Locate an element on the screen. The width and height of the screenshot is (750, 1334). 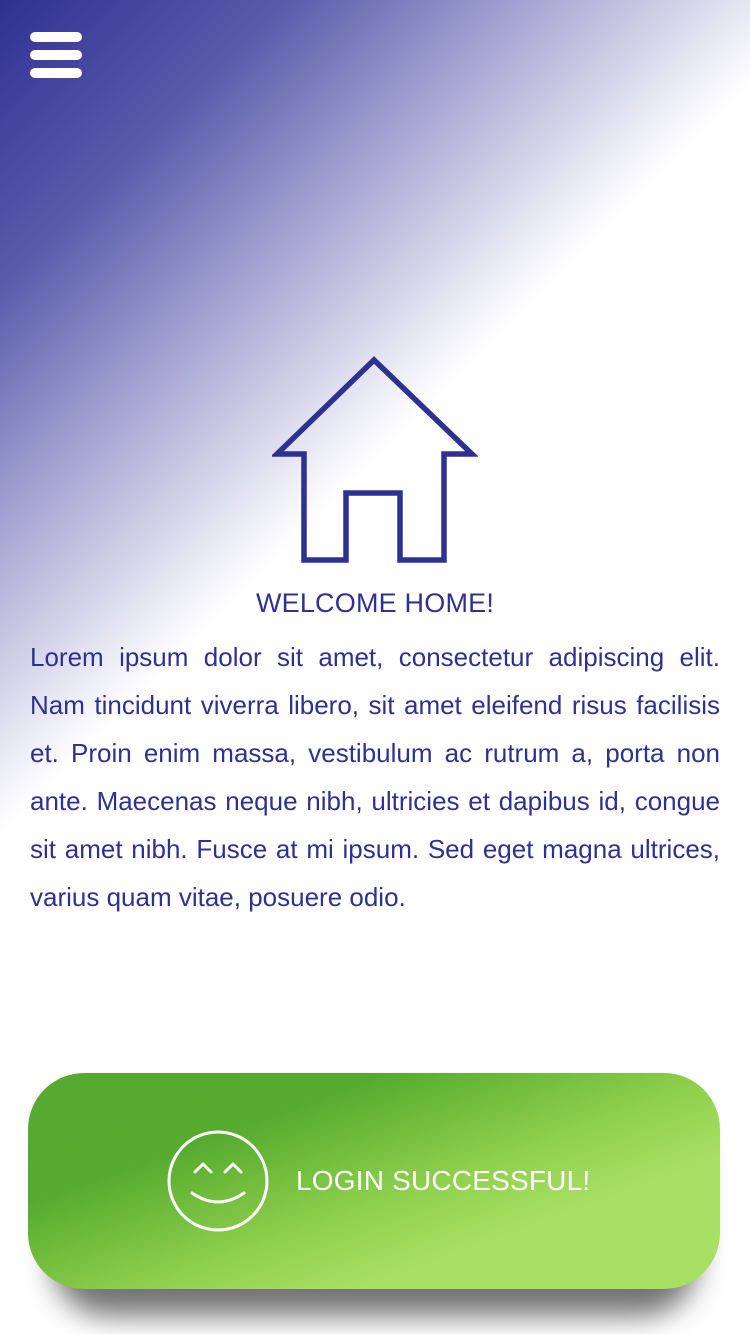
hamburger-menu-icon is located at coordinates (56, 55).